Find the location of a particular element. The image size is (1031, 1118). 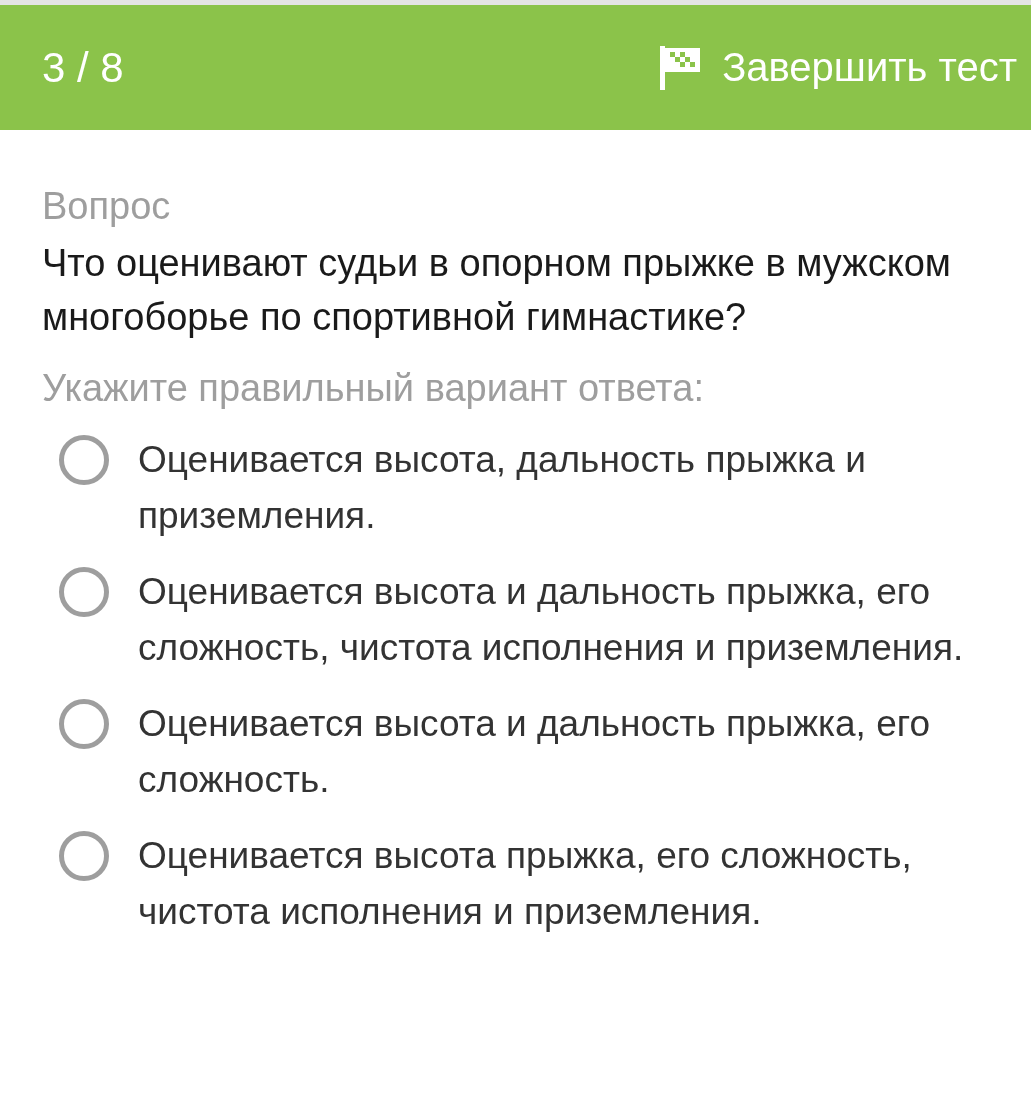

checkered-flag-icon is located at coordinates (680, 67).